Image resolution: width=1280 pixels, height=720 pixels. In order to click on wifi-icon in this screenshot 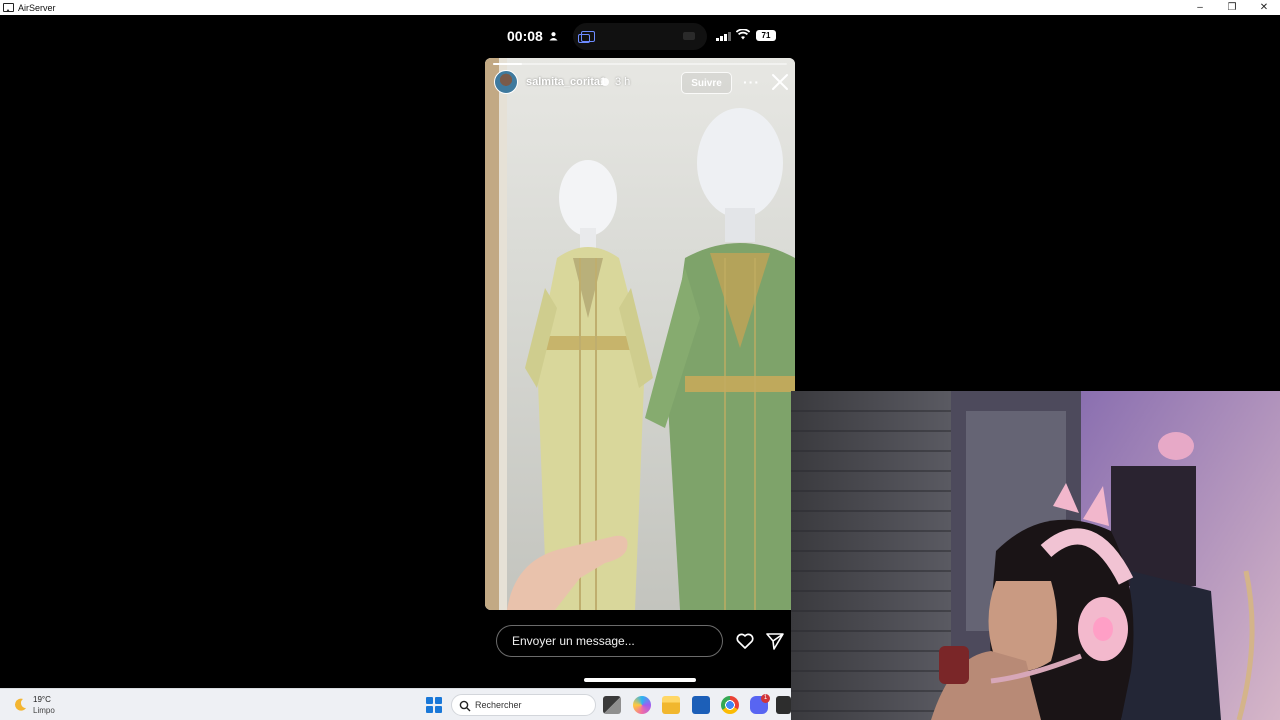, I will do `click(743, 34)`.